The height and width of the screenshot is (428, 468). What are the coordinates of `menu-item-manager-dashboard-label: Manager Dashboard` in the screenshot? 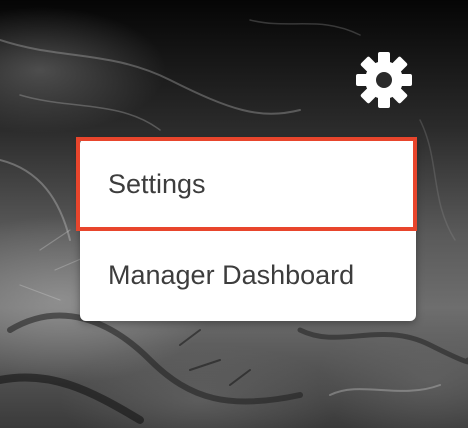 It's located at (231, 275).